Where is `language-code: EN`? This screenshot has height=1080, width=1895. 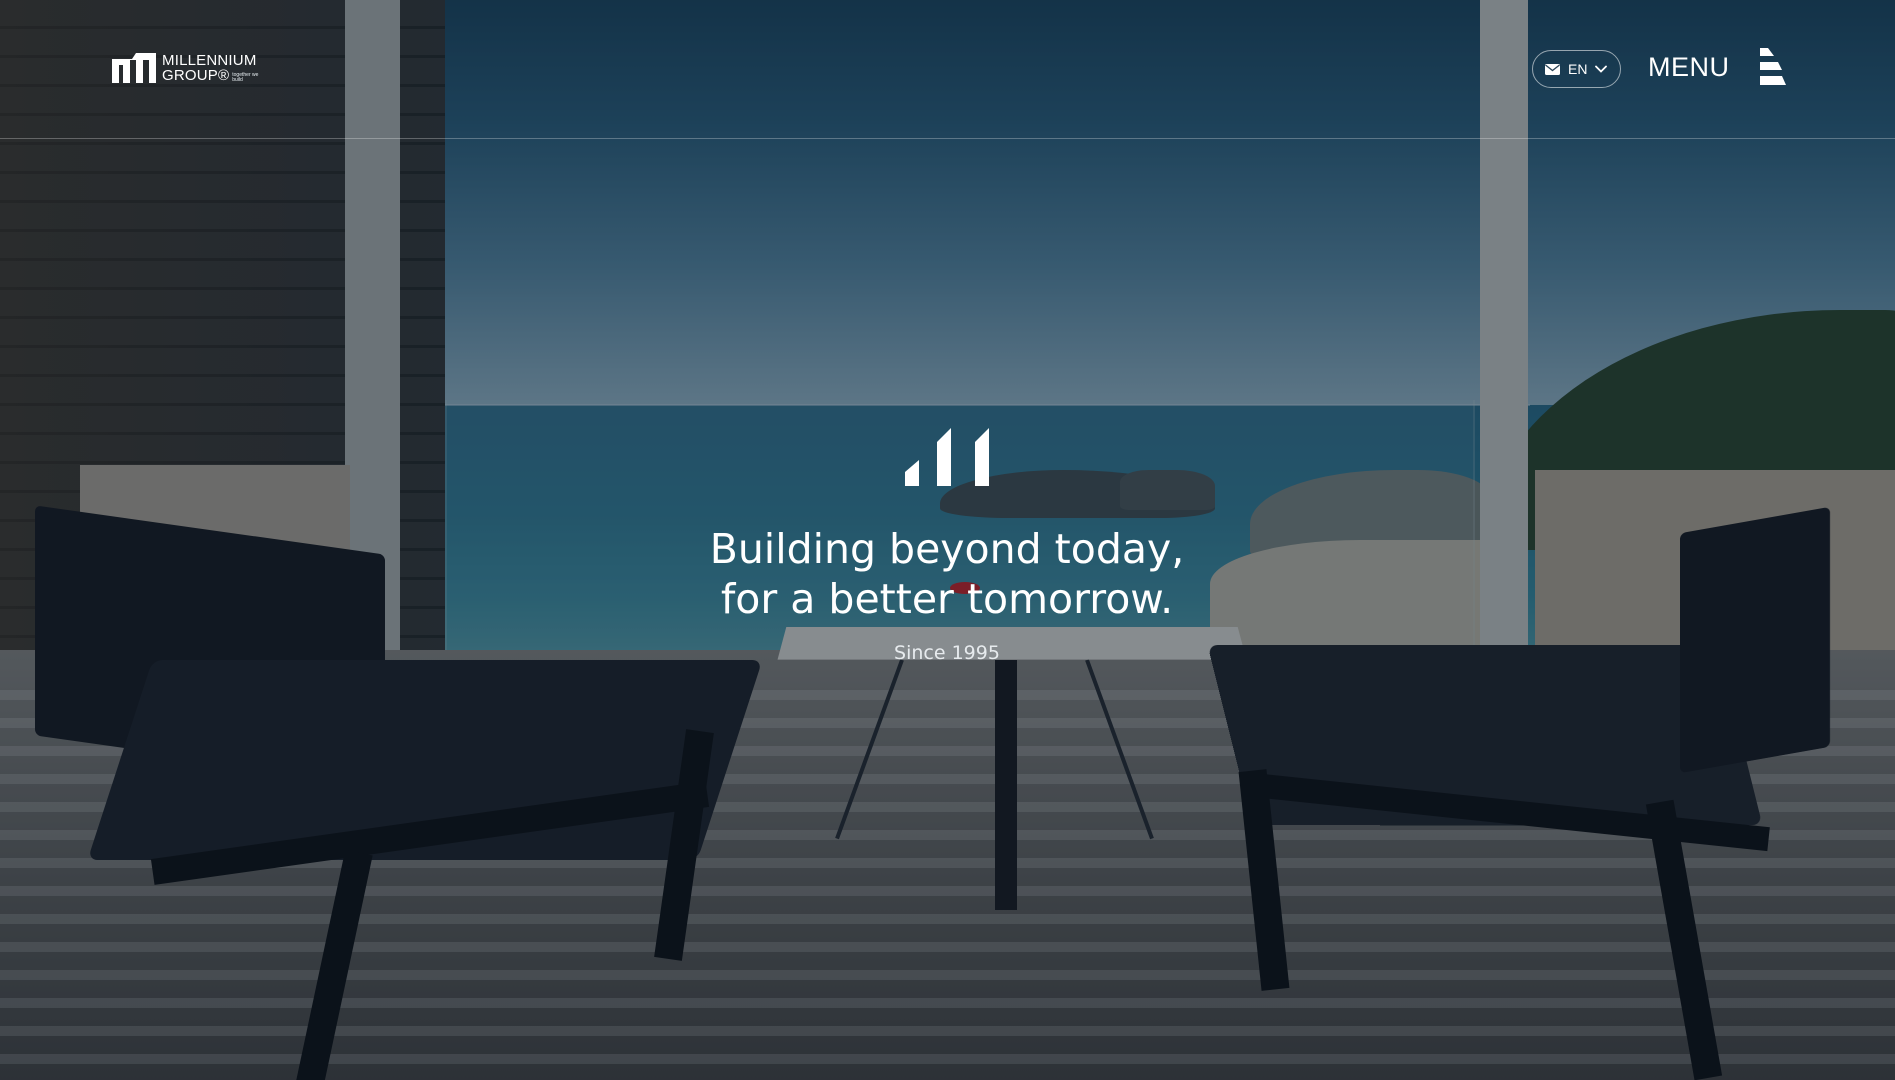
language-code: EN is located at coordinates (1578, 69).